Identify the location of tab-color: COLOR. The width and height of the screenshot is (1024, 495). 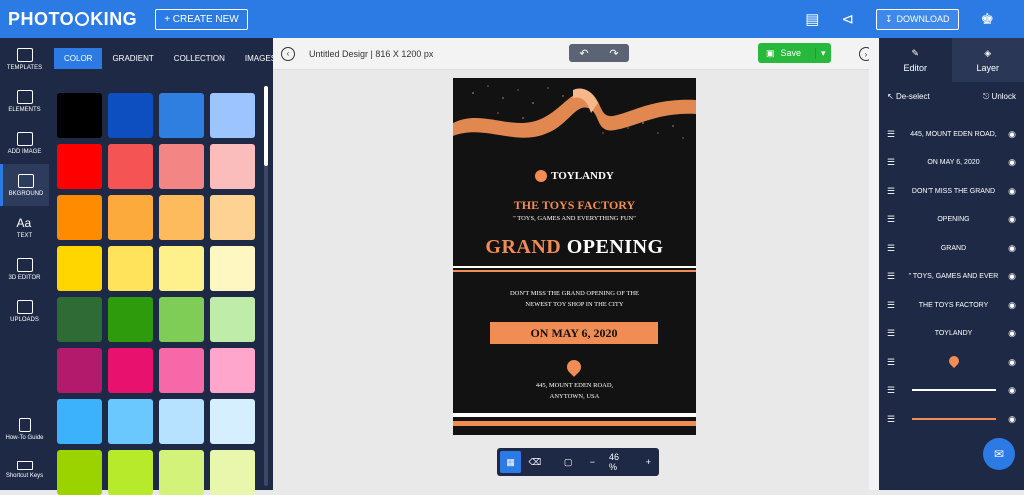
(78, 58).